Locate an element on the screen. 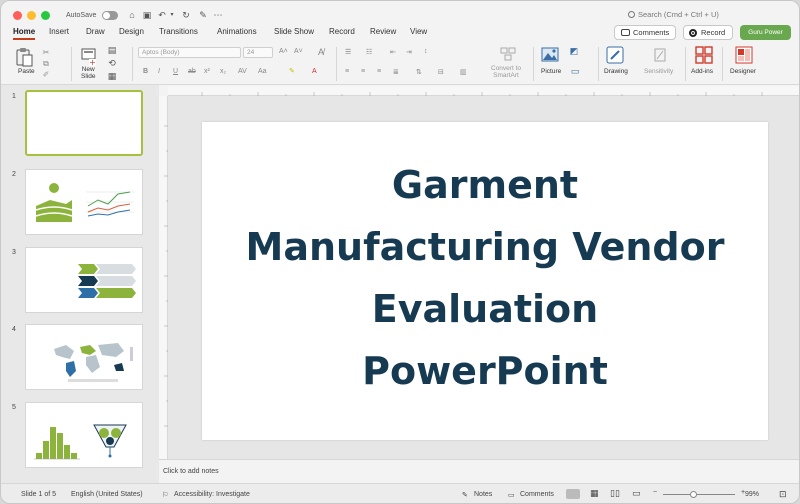  zoom-slider-handle is located at coordinates (693, 494).